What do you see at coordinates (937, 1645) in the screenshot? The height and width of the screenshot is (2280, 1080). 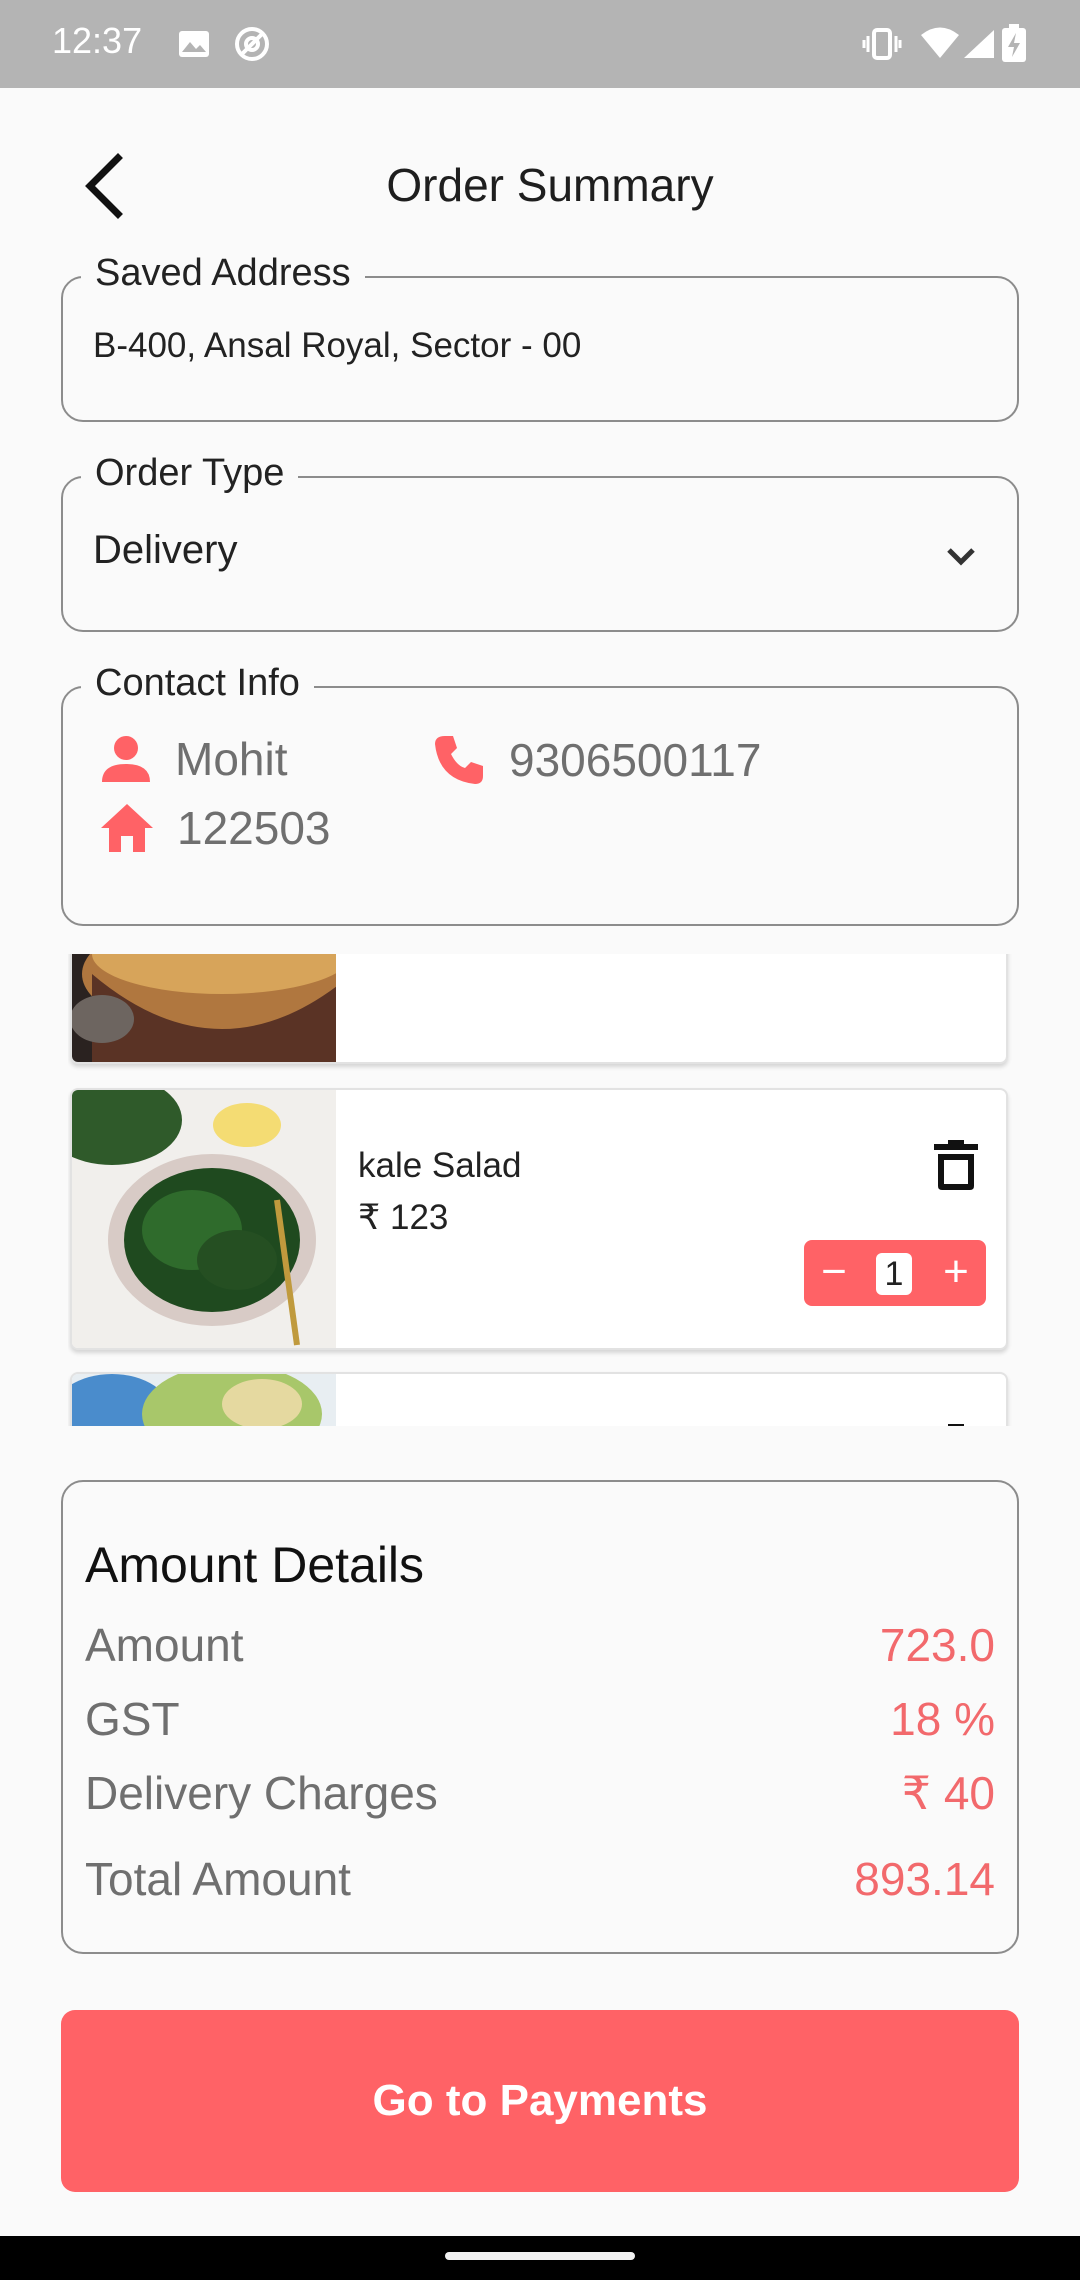 I see `amount-value: 723.0` at bounding box center [937, 1645].